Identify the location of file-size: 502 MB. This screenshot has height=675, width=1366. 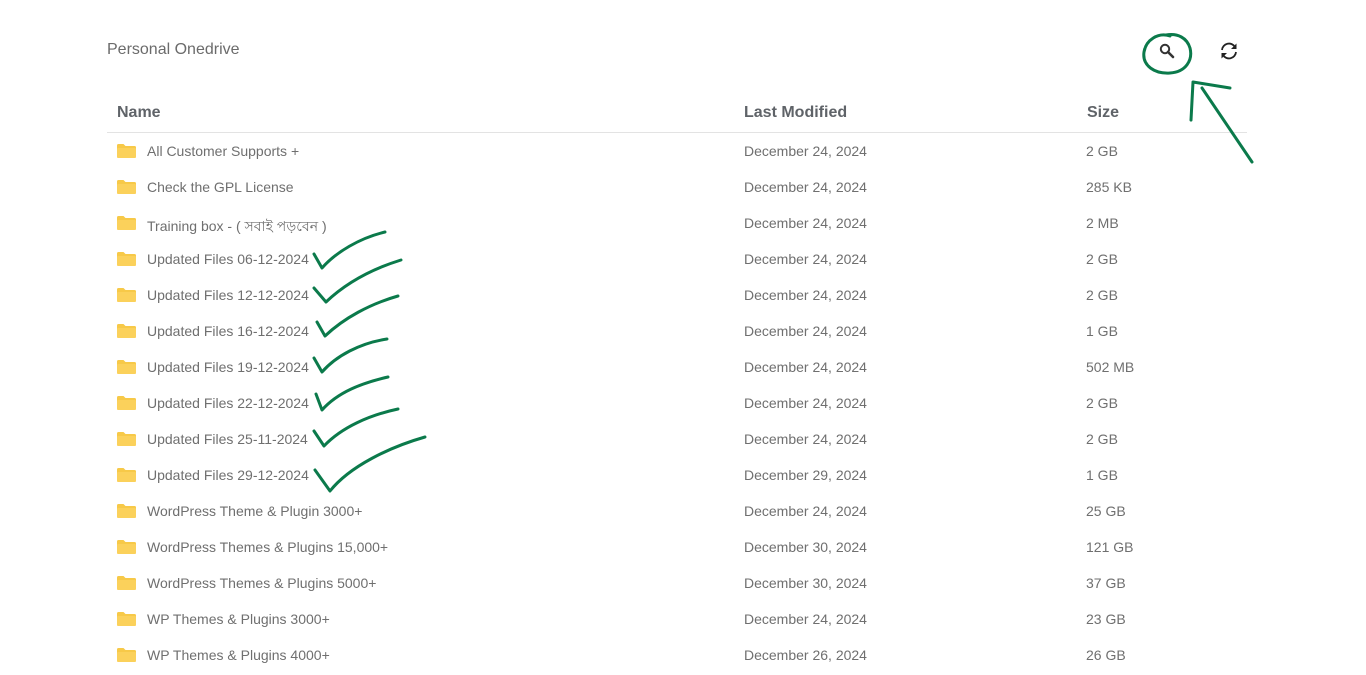
(1110, 367).